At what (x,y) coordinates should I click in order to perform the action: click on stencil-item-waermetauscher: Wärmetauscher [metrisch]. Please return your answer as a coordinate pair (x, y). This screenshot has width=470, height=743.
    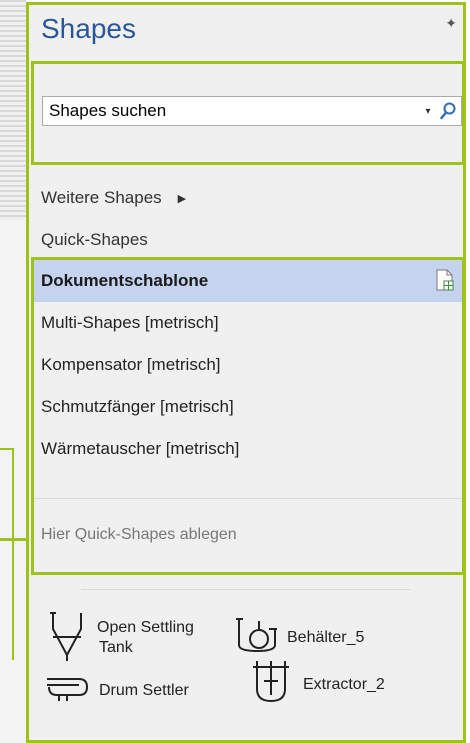
    Looking at the image, I should click on (248, 449).